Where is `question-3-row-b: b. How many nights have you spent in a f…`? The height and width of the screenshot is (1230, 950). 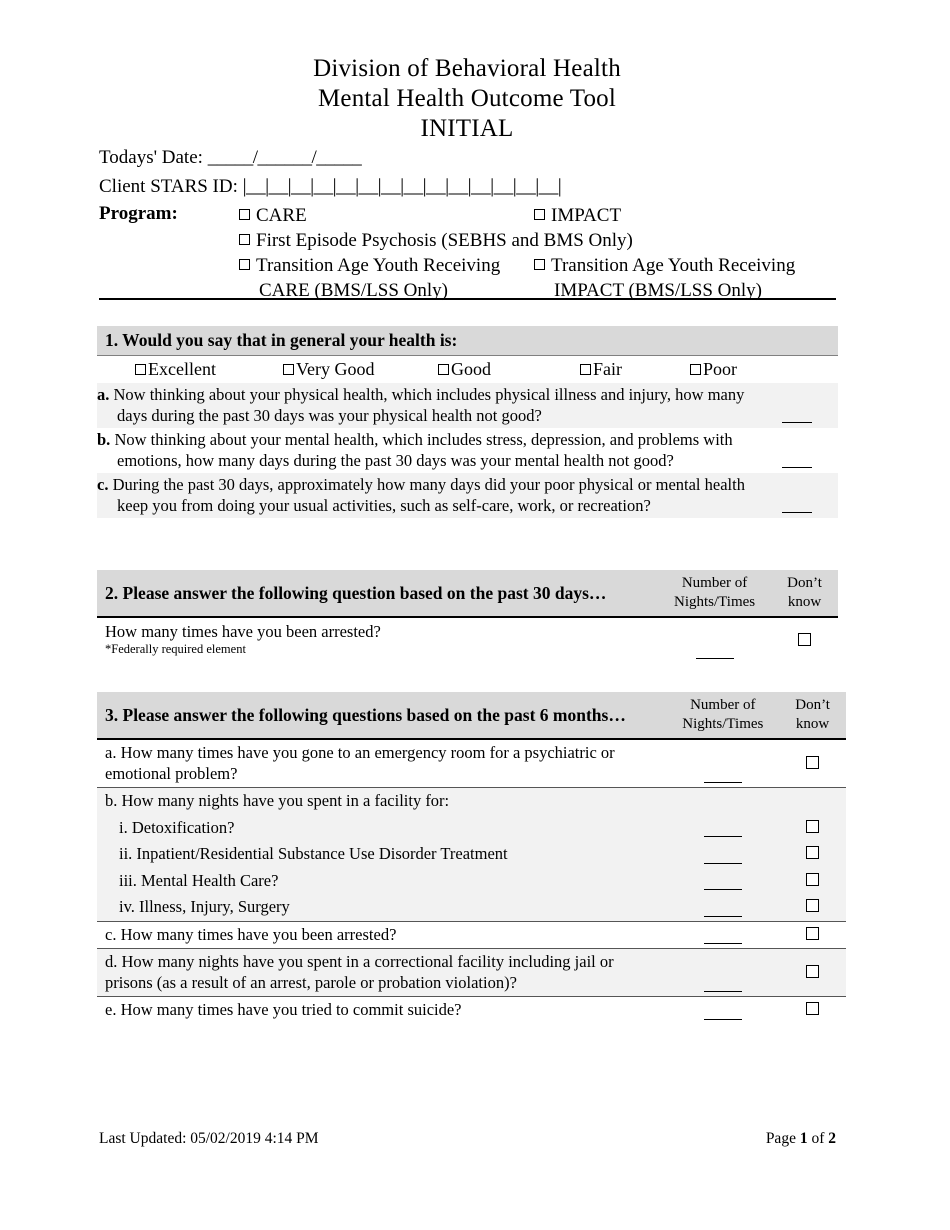
question-3-row-b: b. How many nights have you spent in a f… is located at coordinates (471, 801).